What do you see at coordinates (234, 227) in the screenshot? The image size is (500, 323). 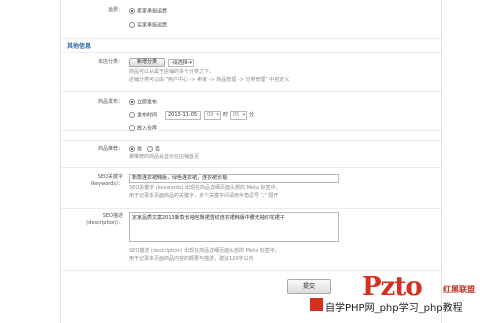 I see `seo-description-textarea: 定家品质文案2013新款长袖包臀裙雪纺连衣裙韩版中腰无袖印花裙子` at bounding box center [234, 227].